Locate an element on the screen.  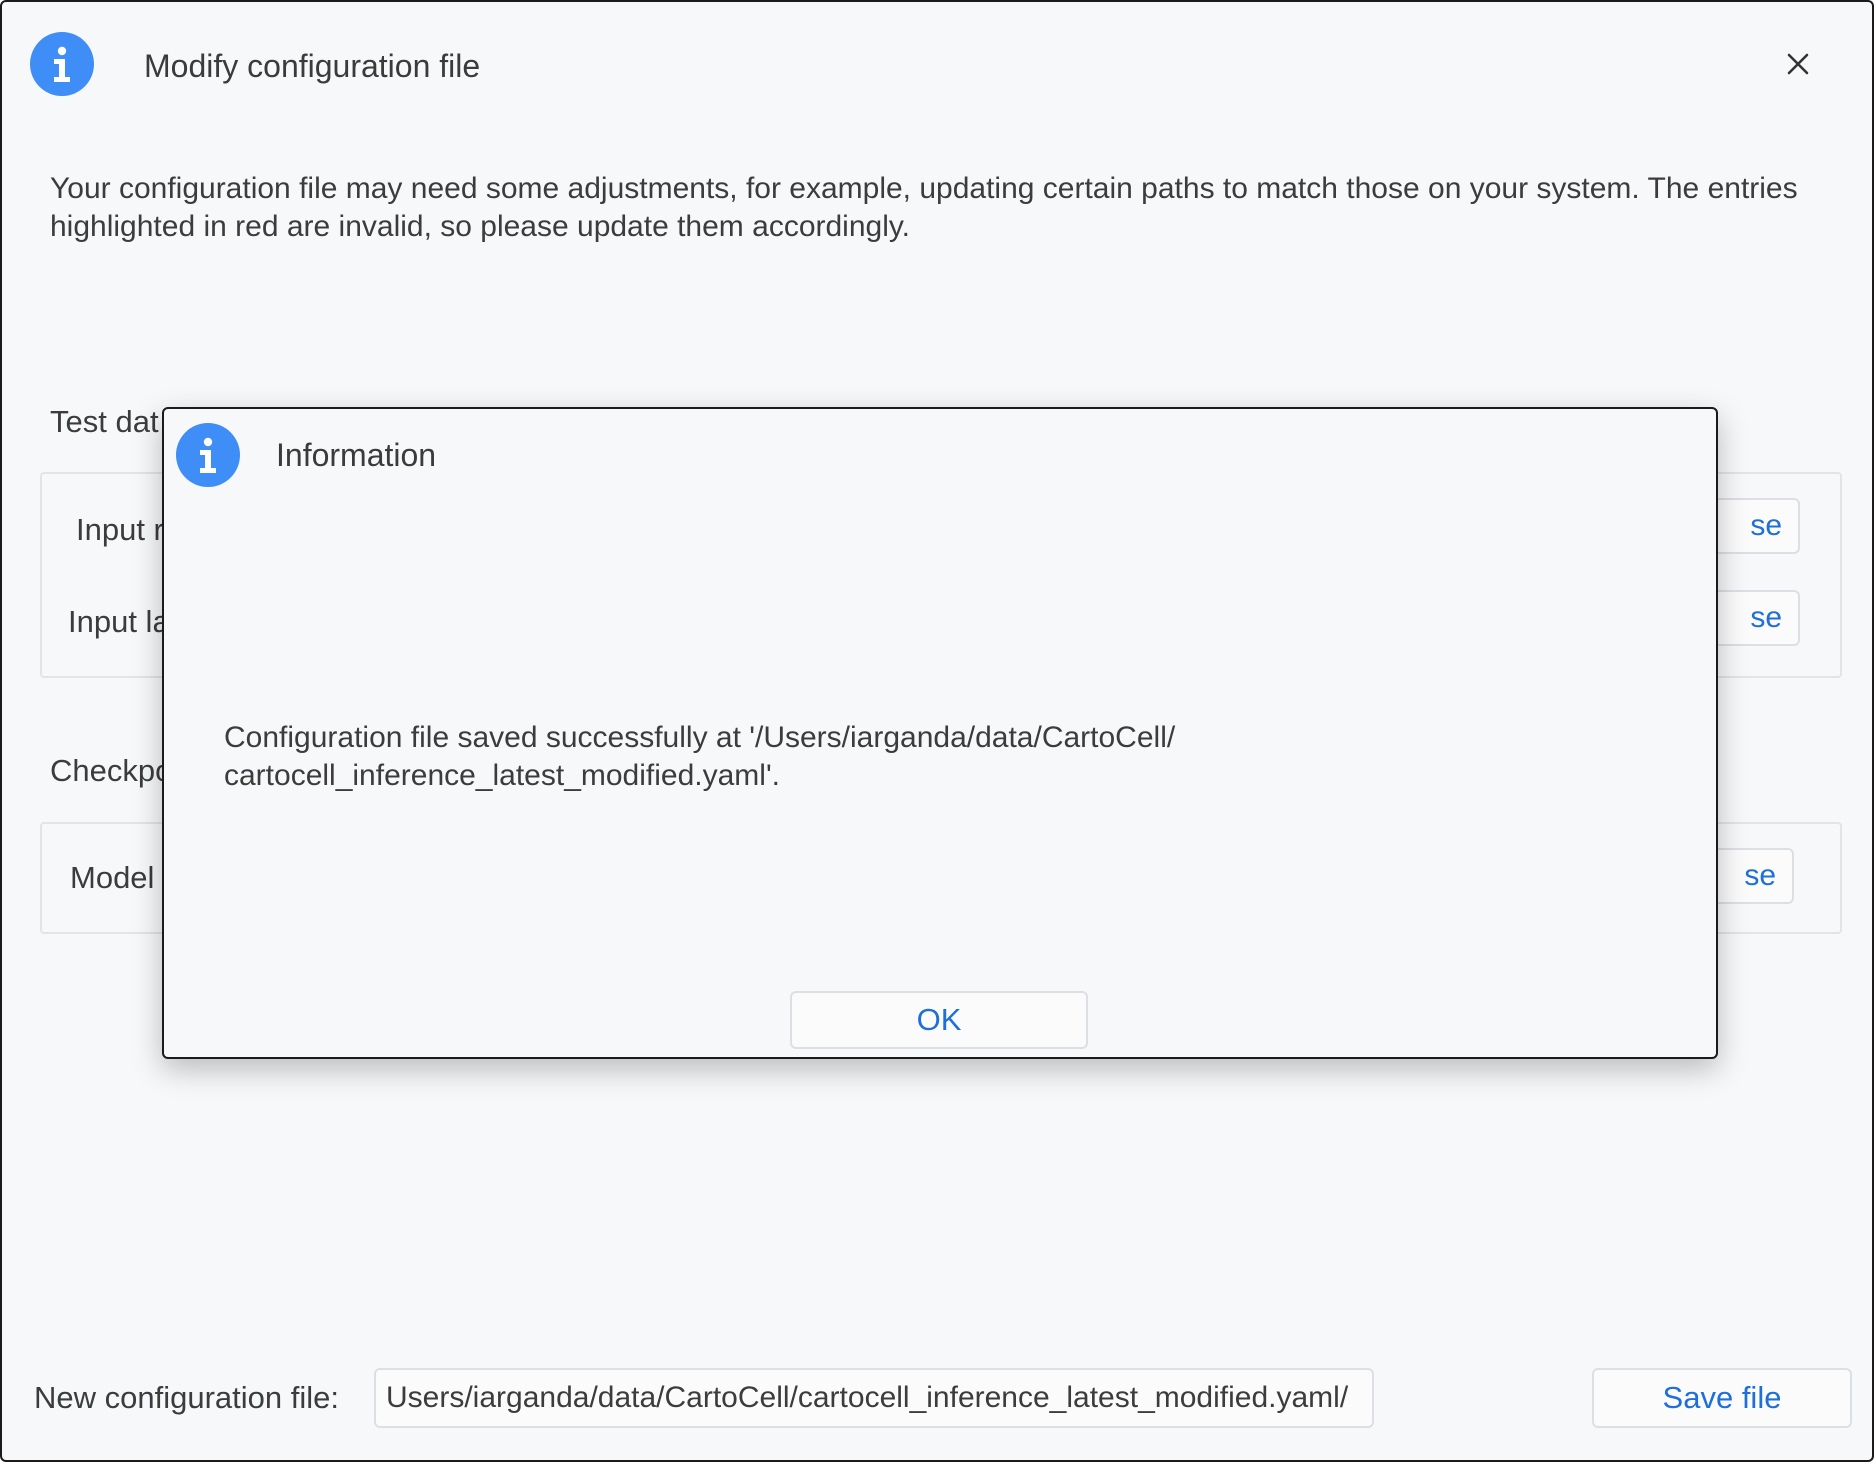
ok-button: OK is located at coordinates (939, 1020).